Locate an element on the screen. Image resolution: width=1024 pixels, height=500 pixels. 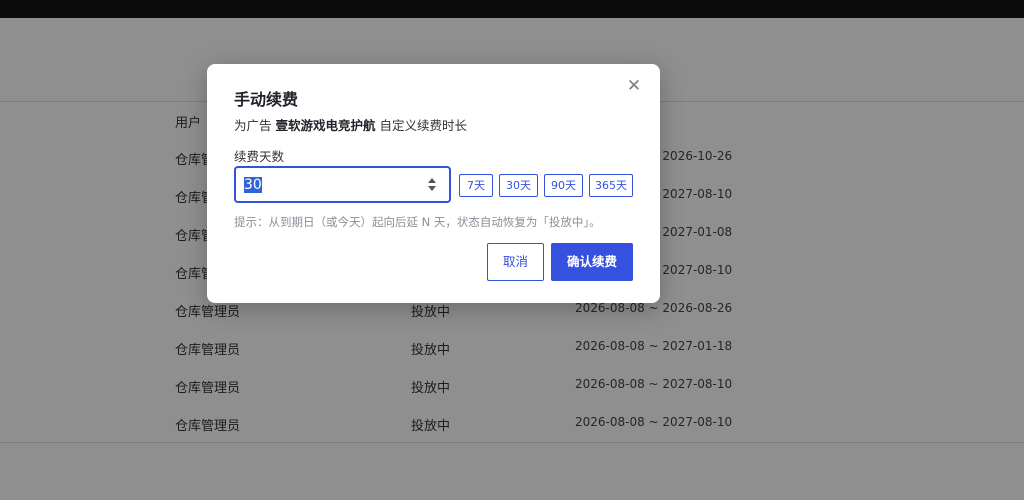
days-field-label: 续费天数 is located at coordinates (259, 156).